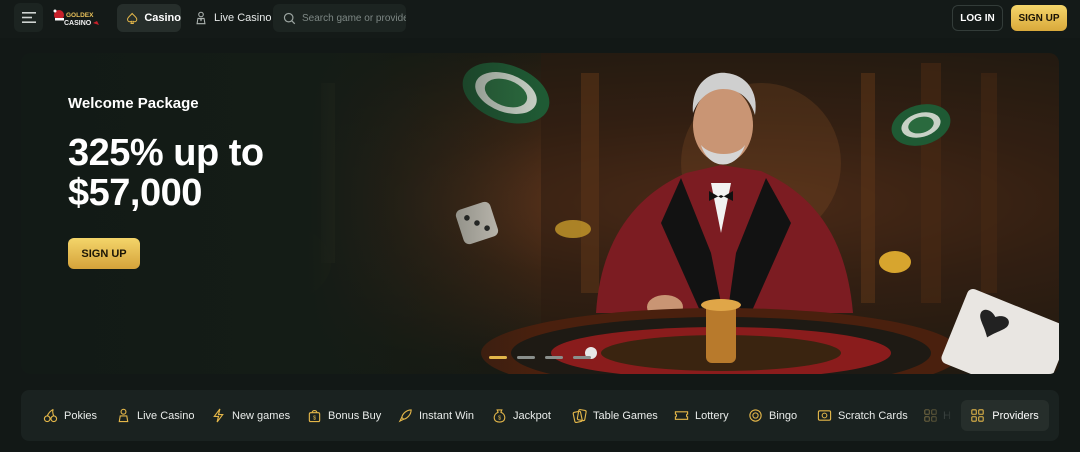  I want to click on signup-button-header: SIGN UP, so click(1039, 18).